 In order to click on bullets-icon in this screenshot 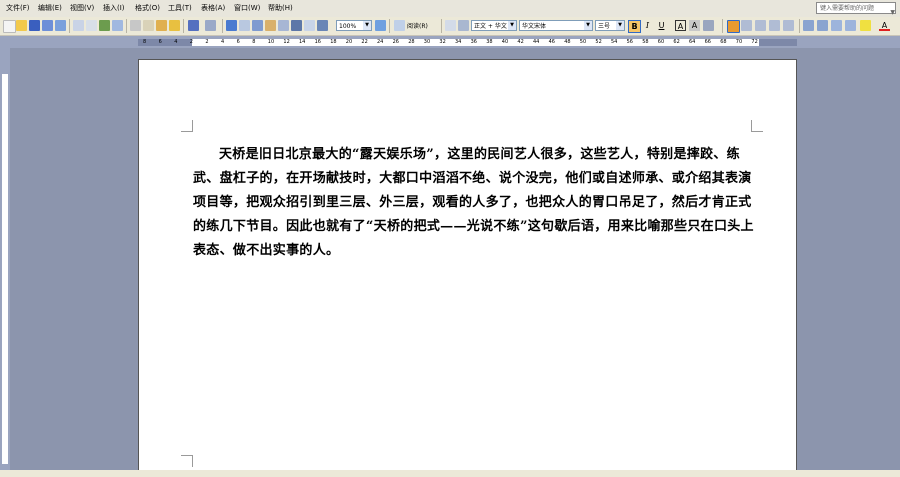, I will do `click(822, 25)`.